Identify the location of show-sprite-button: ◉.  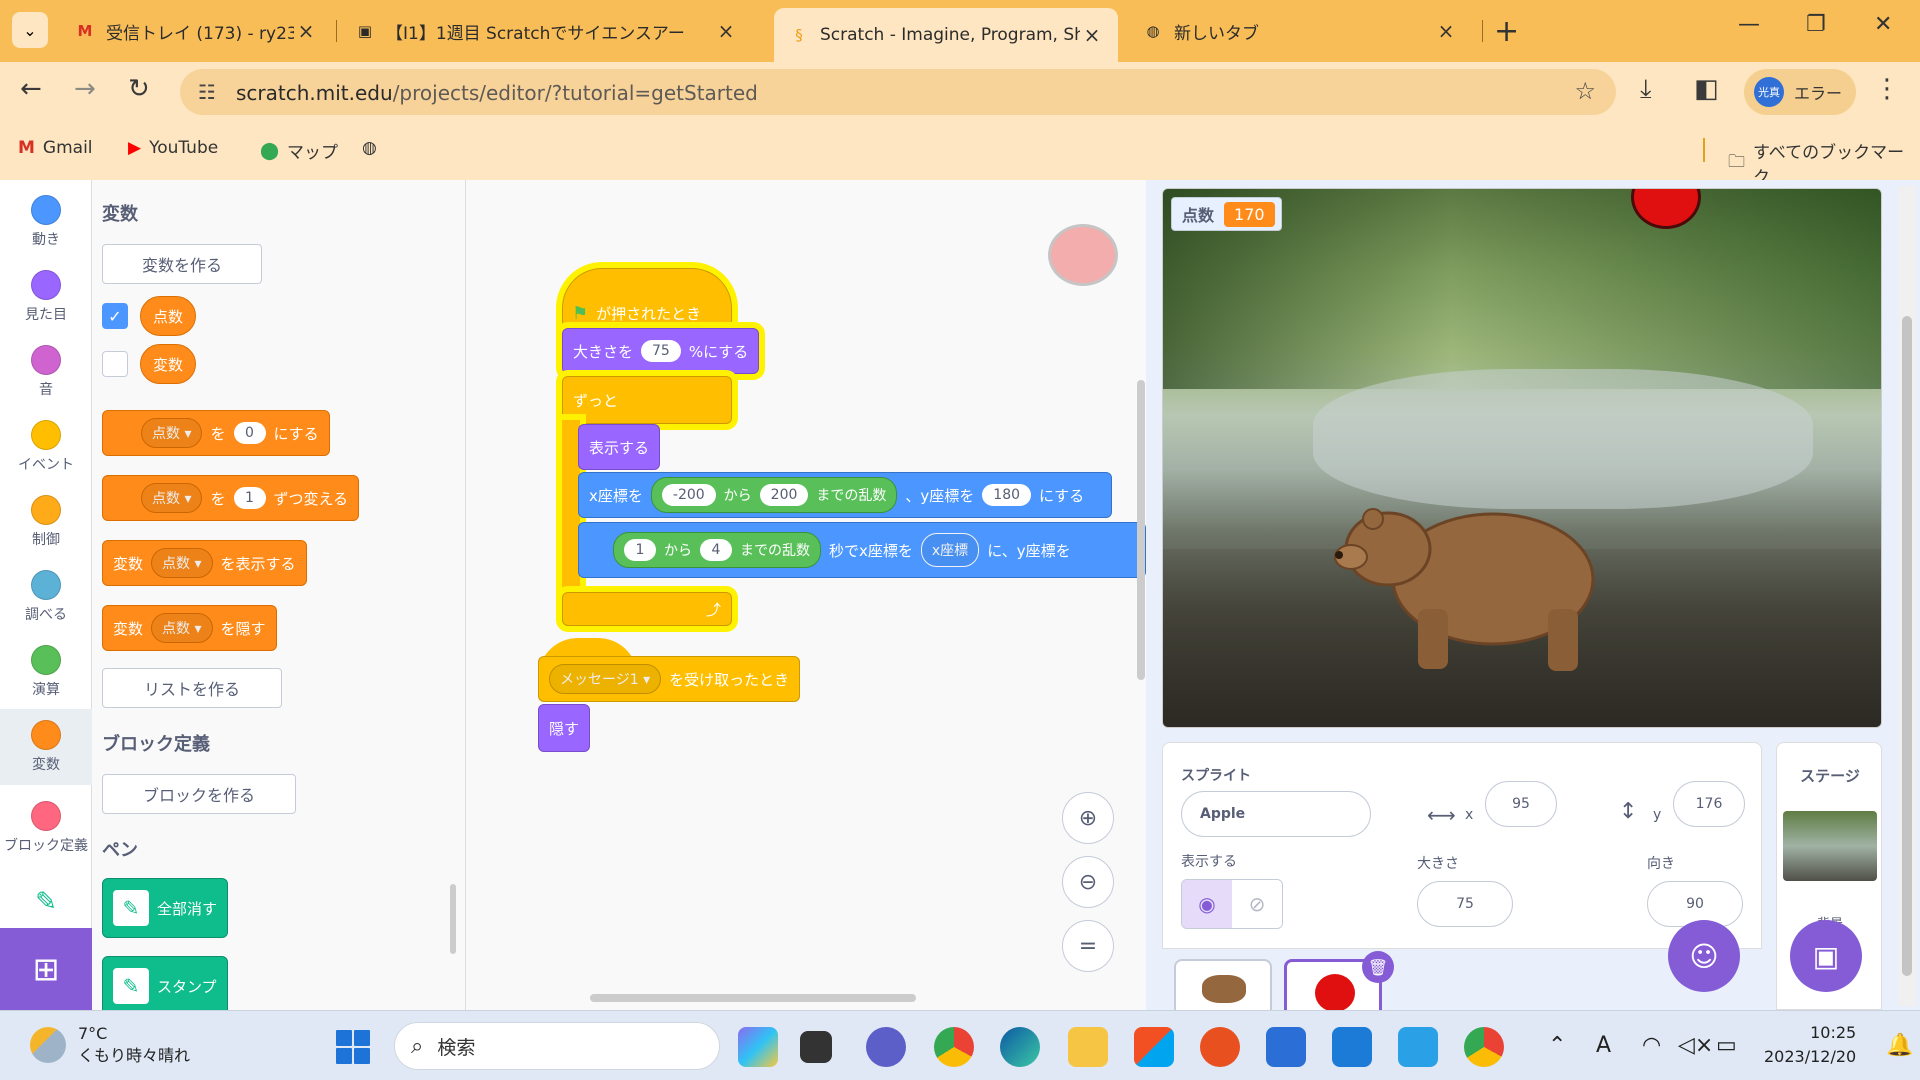
(1207, 904).